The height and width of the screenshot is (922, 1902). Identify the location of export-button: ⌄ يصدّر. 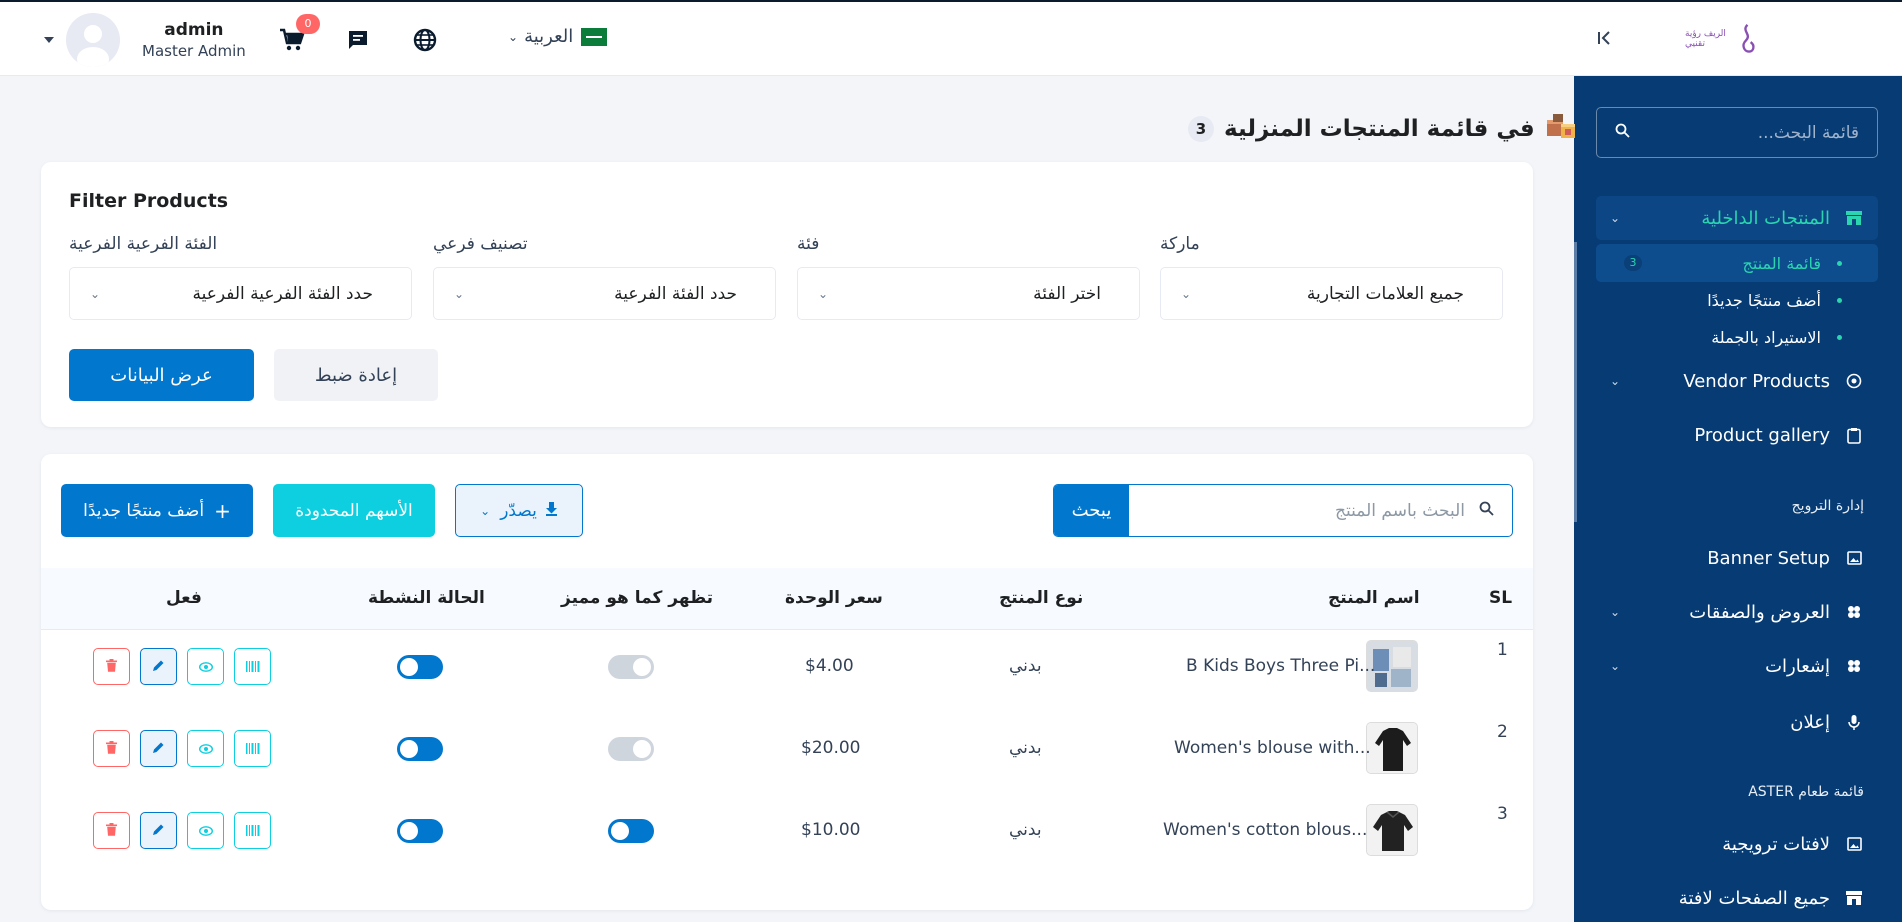
(519, 510).